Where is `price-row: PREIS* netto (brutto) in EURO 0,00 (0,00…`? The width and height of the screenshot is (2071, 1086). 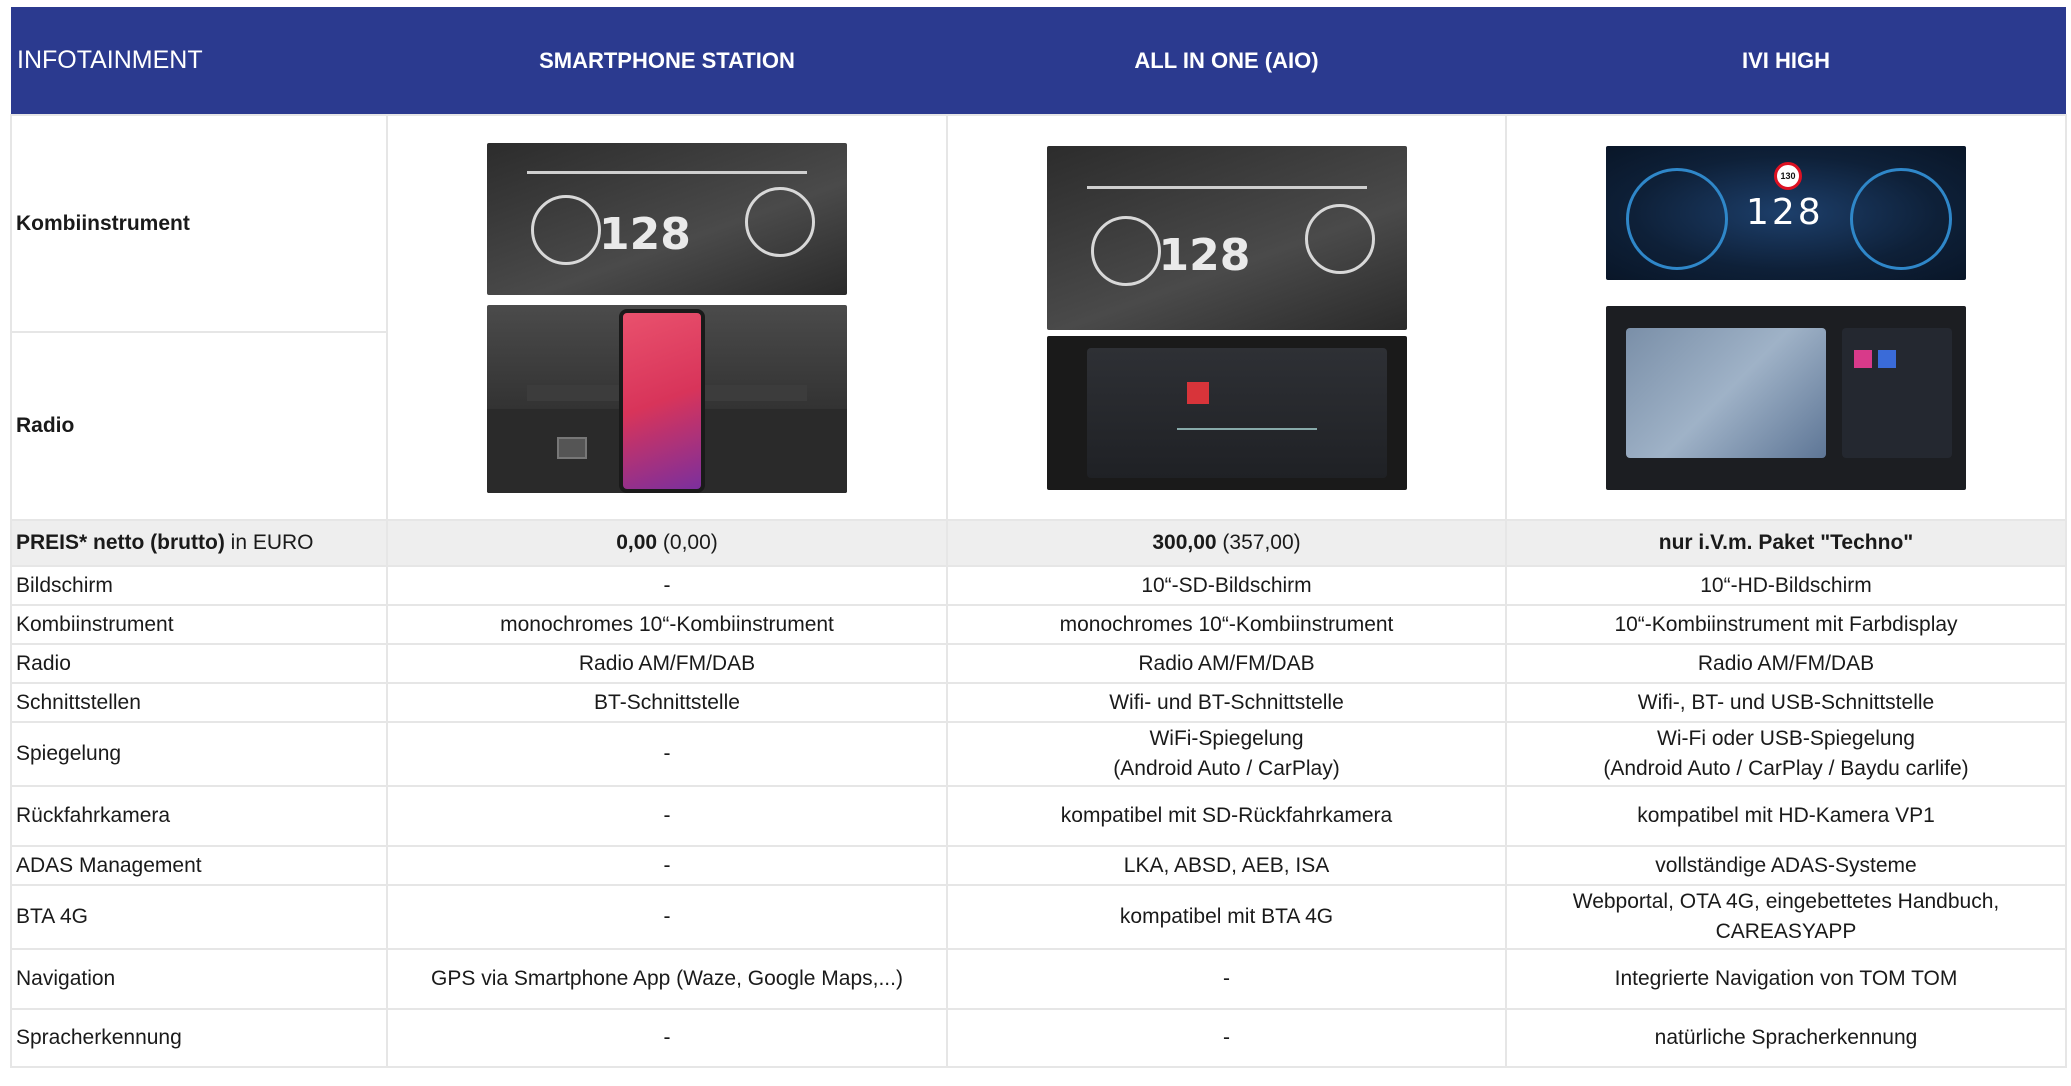 price-row: PREIS* netto (brutto) in EURO 0,00 (0,00… is located at coordinates (1038, 543).